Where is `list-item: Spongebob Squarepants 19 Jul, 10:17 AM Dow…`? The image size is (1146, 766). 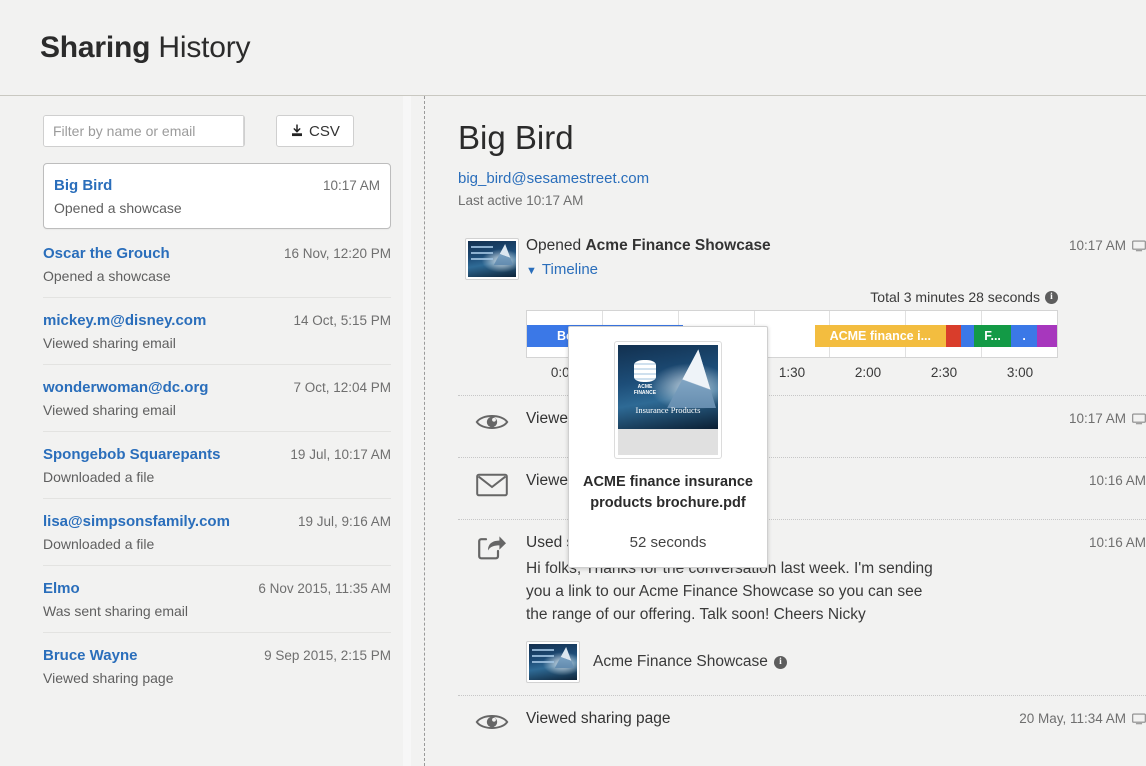 list-item: Spongebob Squarepants 19 Jul, 10:17 AM Dow… is located at coordinates (217, 464).